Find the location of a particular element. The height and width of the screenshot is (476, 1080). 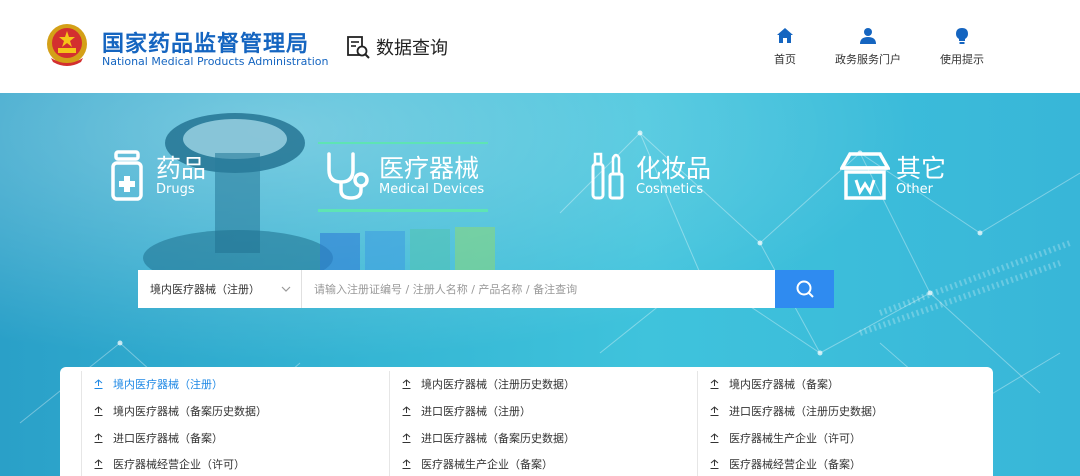

category-cosmetics-en: Cosmetics is located at coordinates (670, 189).